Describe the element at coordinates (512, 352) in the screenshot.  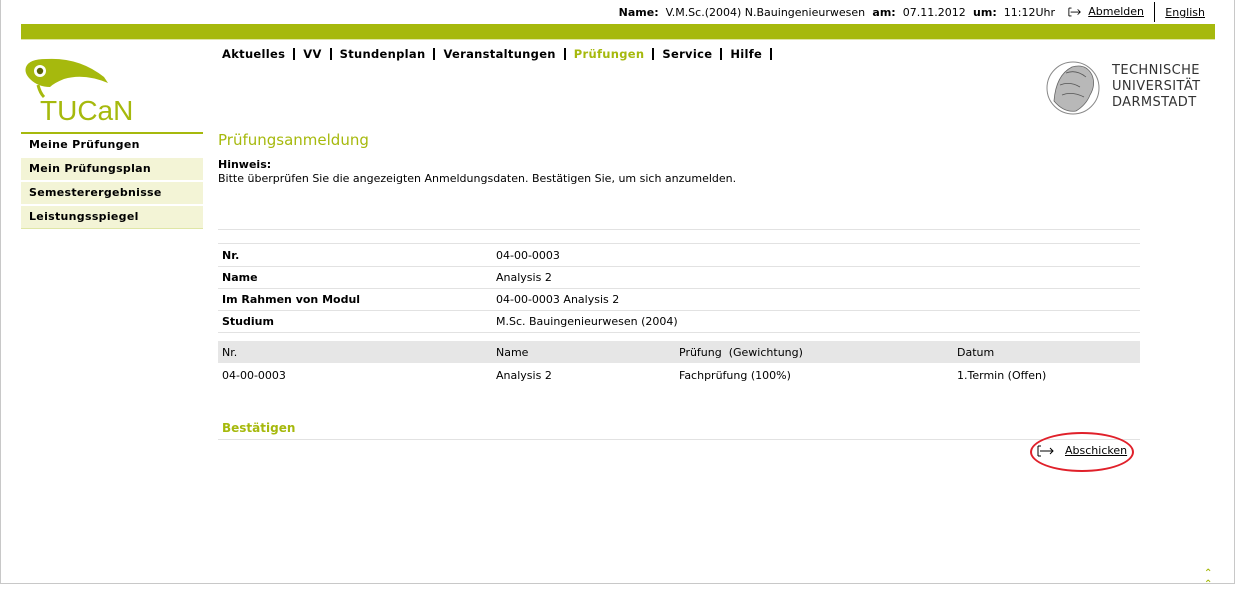
I see `column-header-name: Name` at that location.